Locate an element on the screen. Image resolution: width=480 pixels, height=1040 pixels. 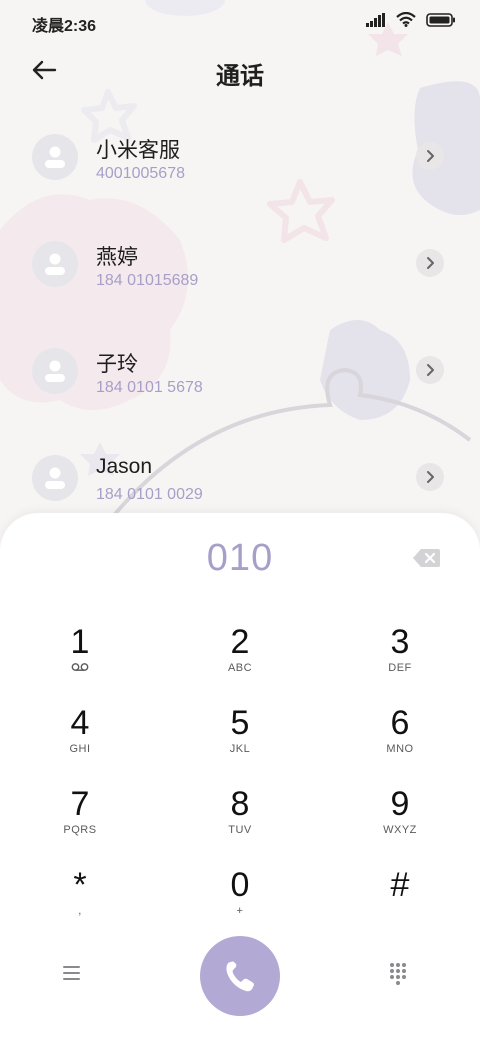
key-6: 6 MNO is located at coordinates (400, 739).